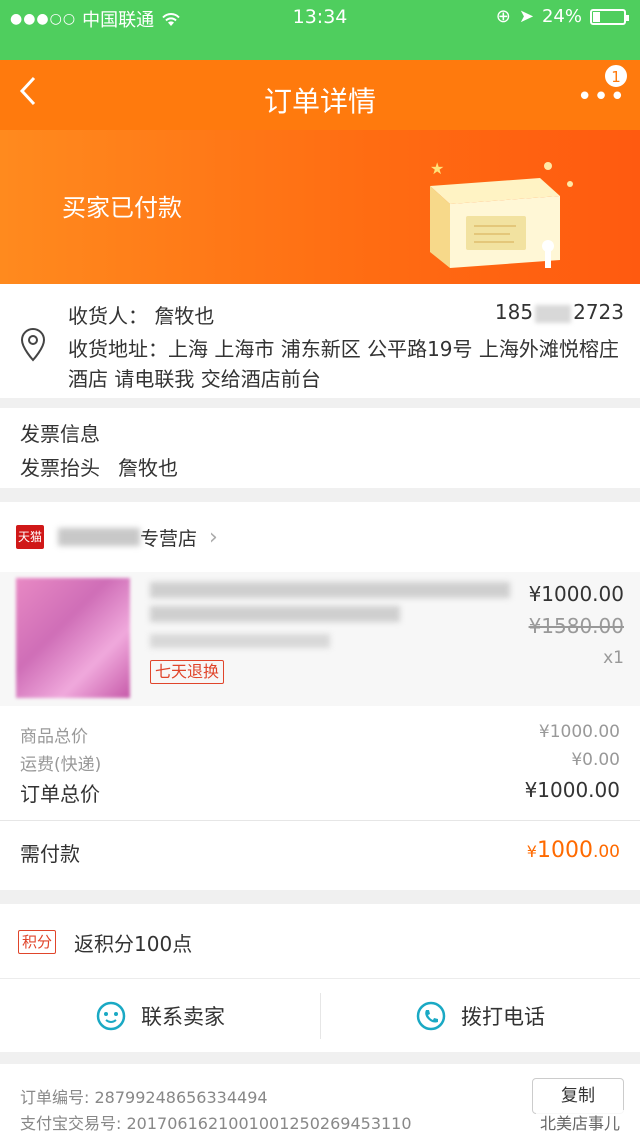 The height and width of the screenshot is (1136, 640). What do you see at coordinates (73, 638) in the screenshot?
I see `product-thumbnail` at bounding box center [73, 638].